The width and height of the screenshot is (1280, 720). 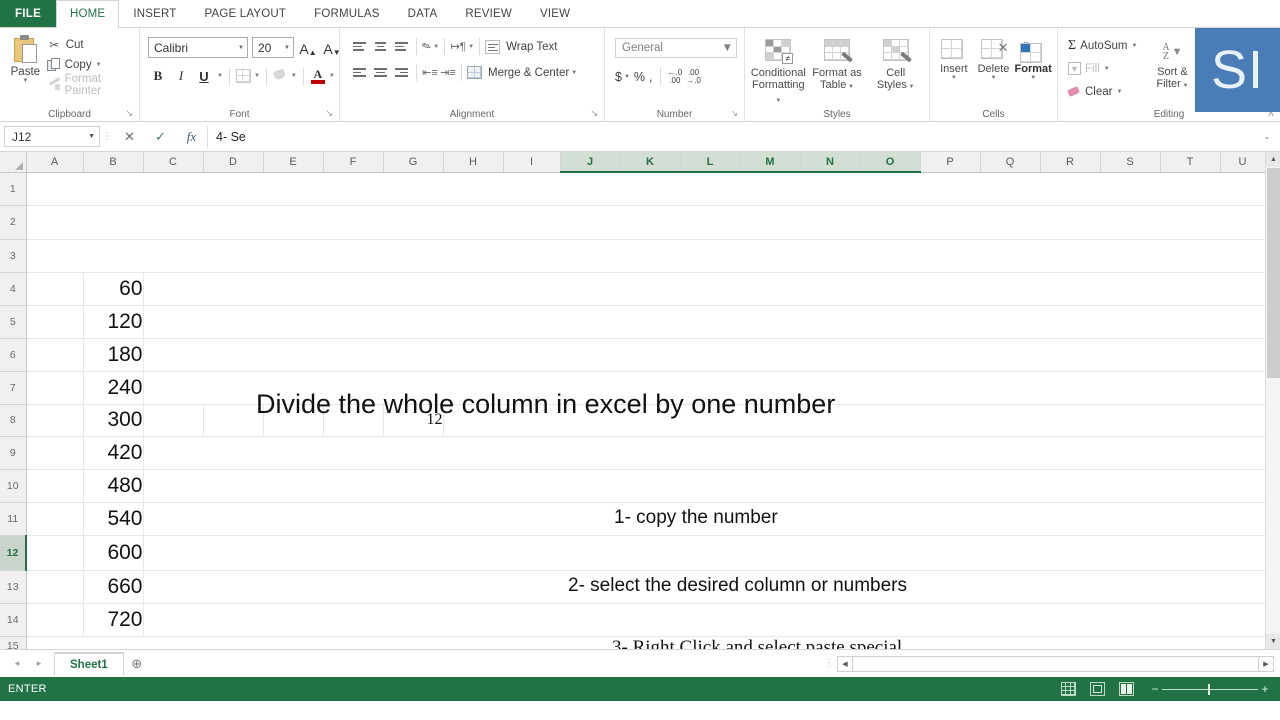 I want to click on tab-page-layout: PAGE LAYOUT, so click(x=245, y=13).